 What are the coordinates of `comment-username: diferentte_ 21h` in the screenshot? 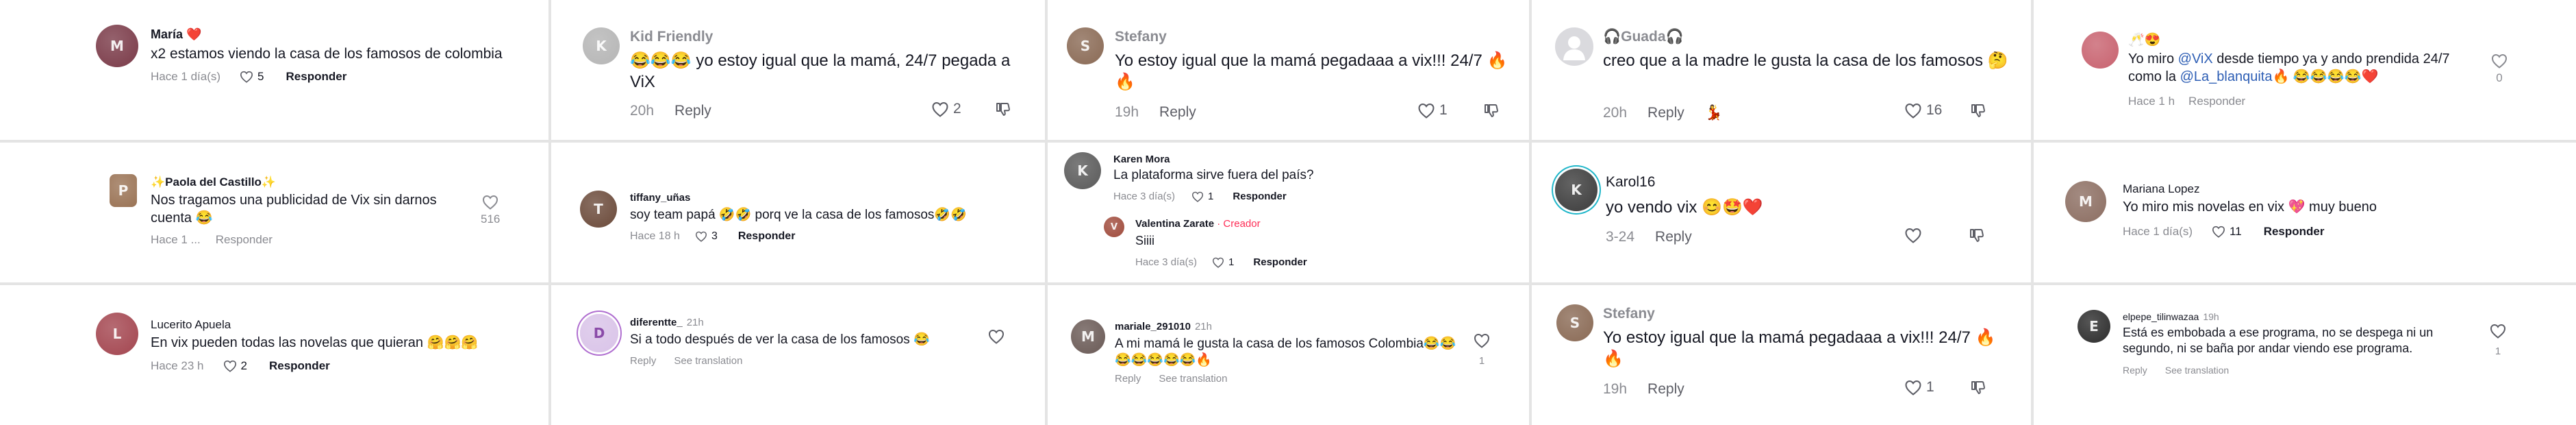 It's located at (667, 322).